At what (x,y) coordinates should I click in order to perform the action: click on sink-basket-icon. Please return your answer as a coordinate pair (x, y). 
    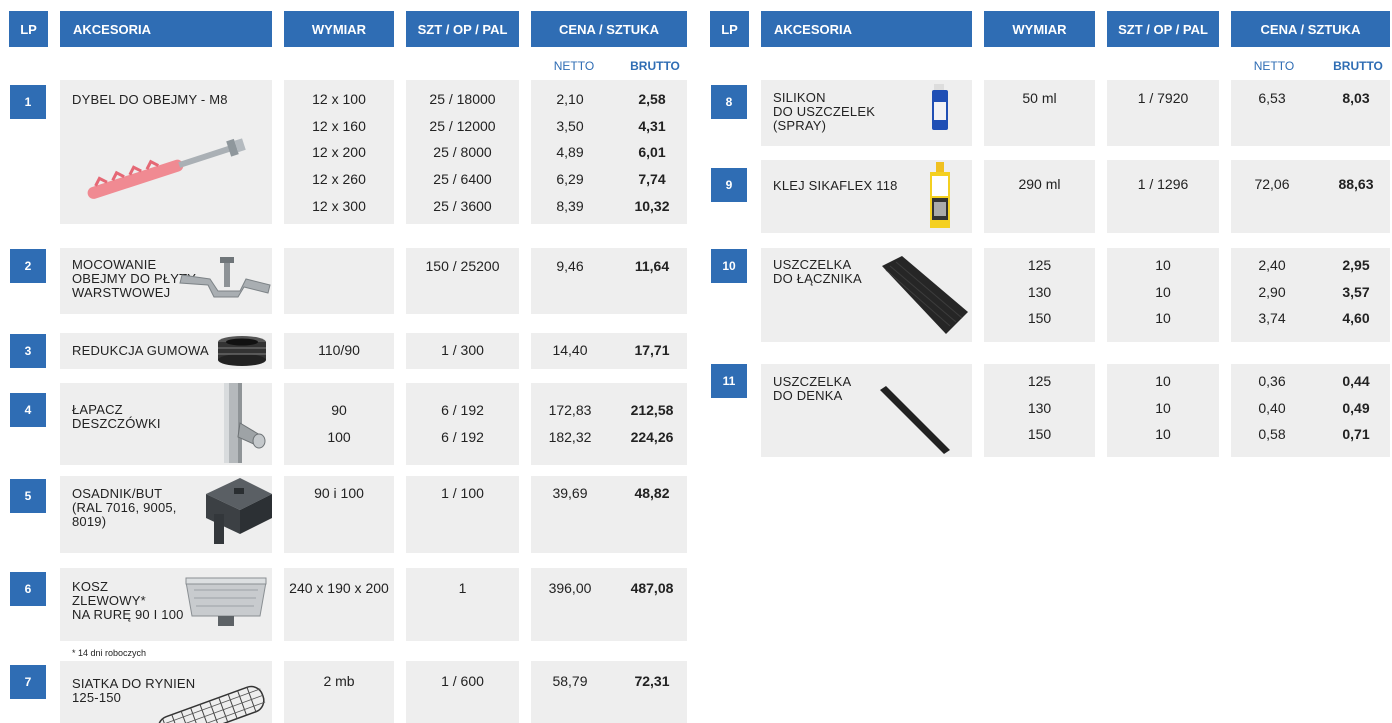
    Looking at the image, I should click on (226, 601).